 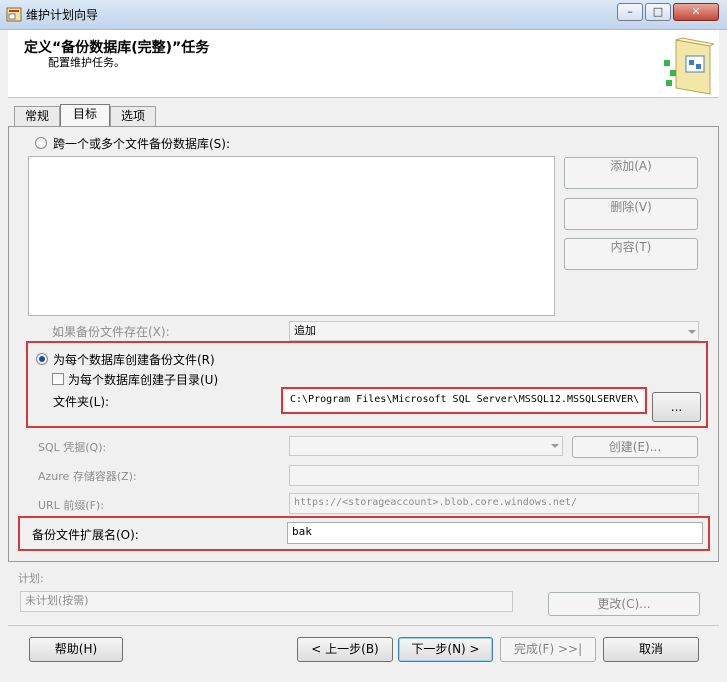 I want to click on wizard-illustration-icon, so click(x=689, y=66).